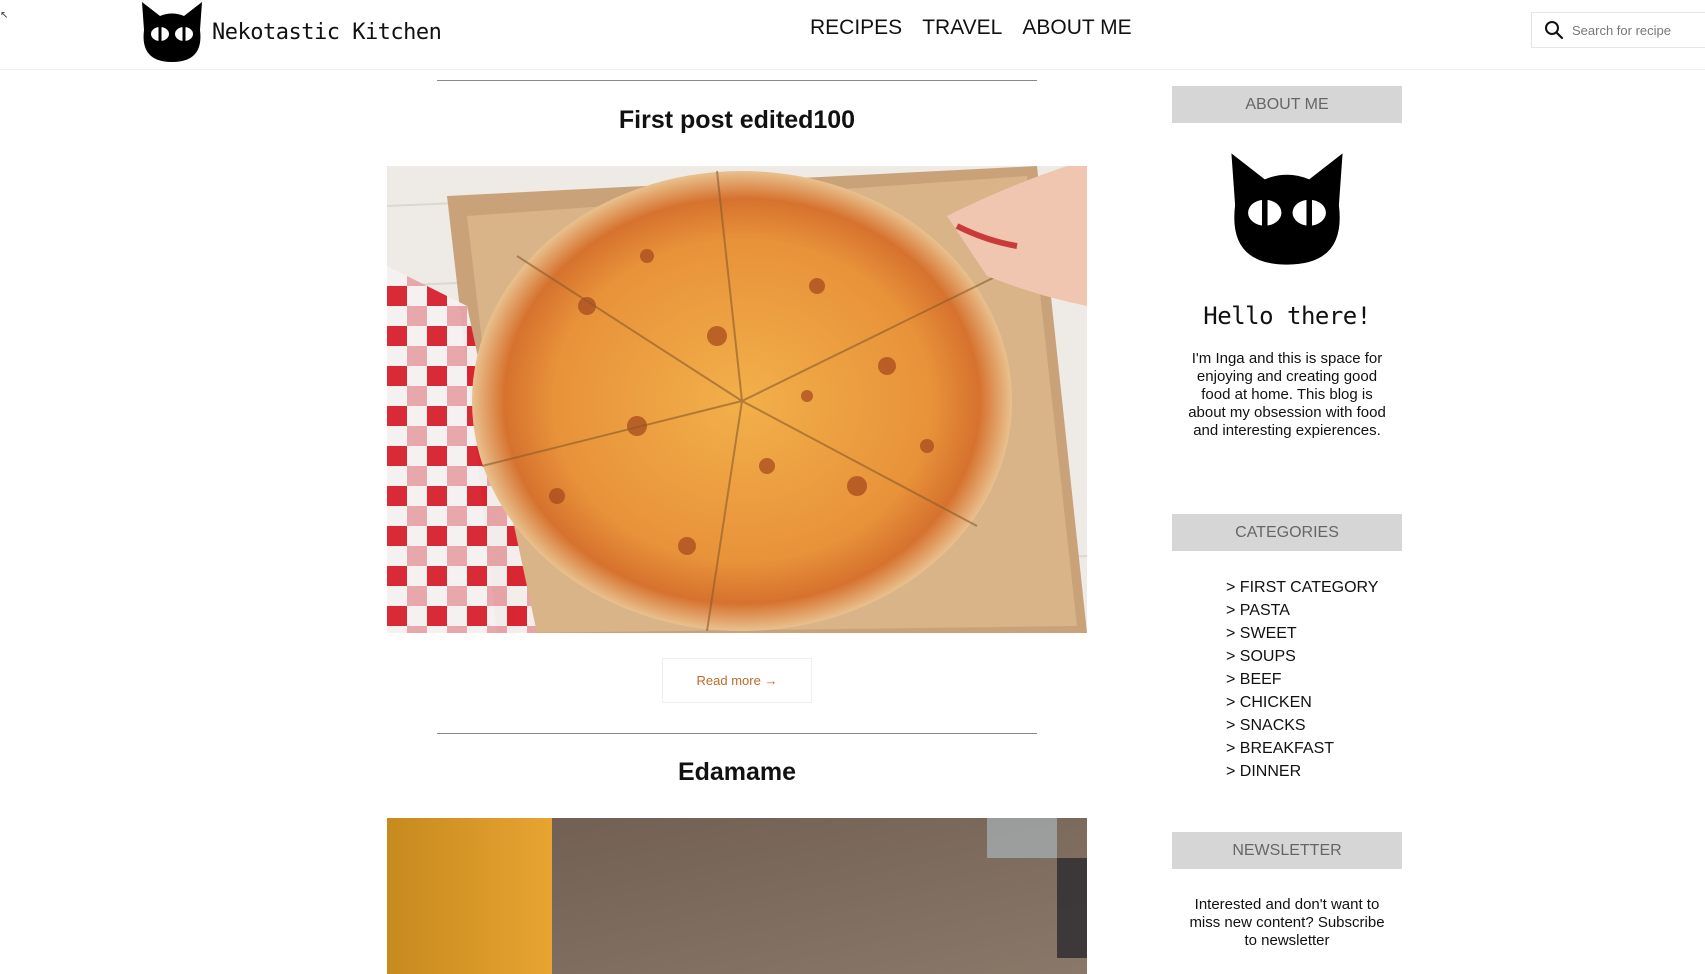 This screenshot has height=974, width=1705. Describe the element at coordinates (1266, 725) in the screenshot. I see `category-link: > SNACKS` at that location.